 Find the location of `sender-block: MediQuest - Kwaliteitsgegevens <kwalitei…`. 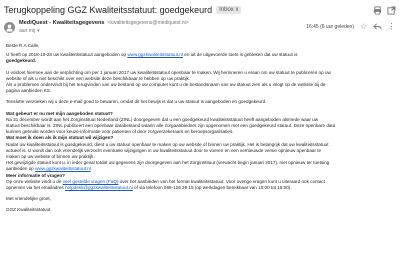

sender-block: MediQuest - Kwaliteitsgegevens <kwalitei… is located at coordinates (104, 27).